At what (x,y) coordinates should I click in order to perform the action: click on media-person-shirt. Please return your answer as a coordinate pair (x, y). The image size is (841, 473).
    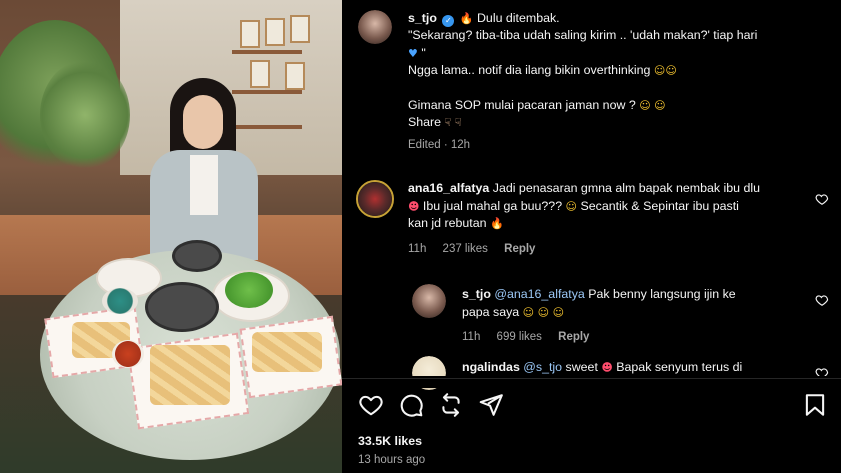
    Looking at the image, I should click on (204, 185).